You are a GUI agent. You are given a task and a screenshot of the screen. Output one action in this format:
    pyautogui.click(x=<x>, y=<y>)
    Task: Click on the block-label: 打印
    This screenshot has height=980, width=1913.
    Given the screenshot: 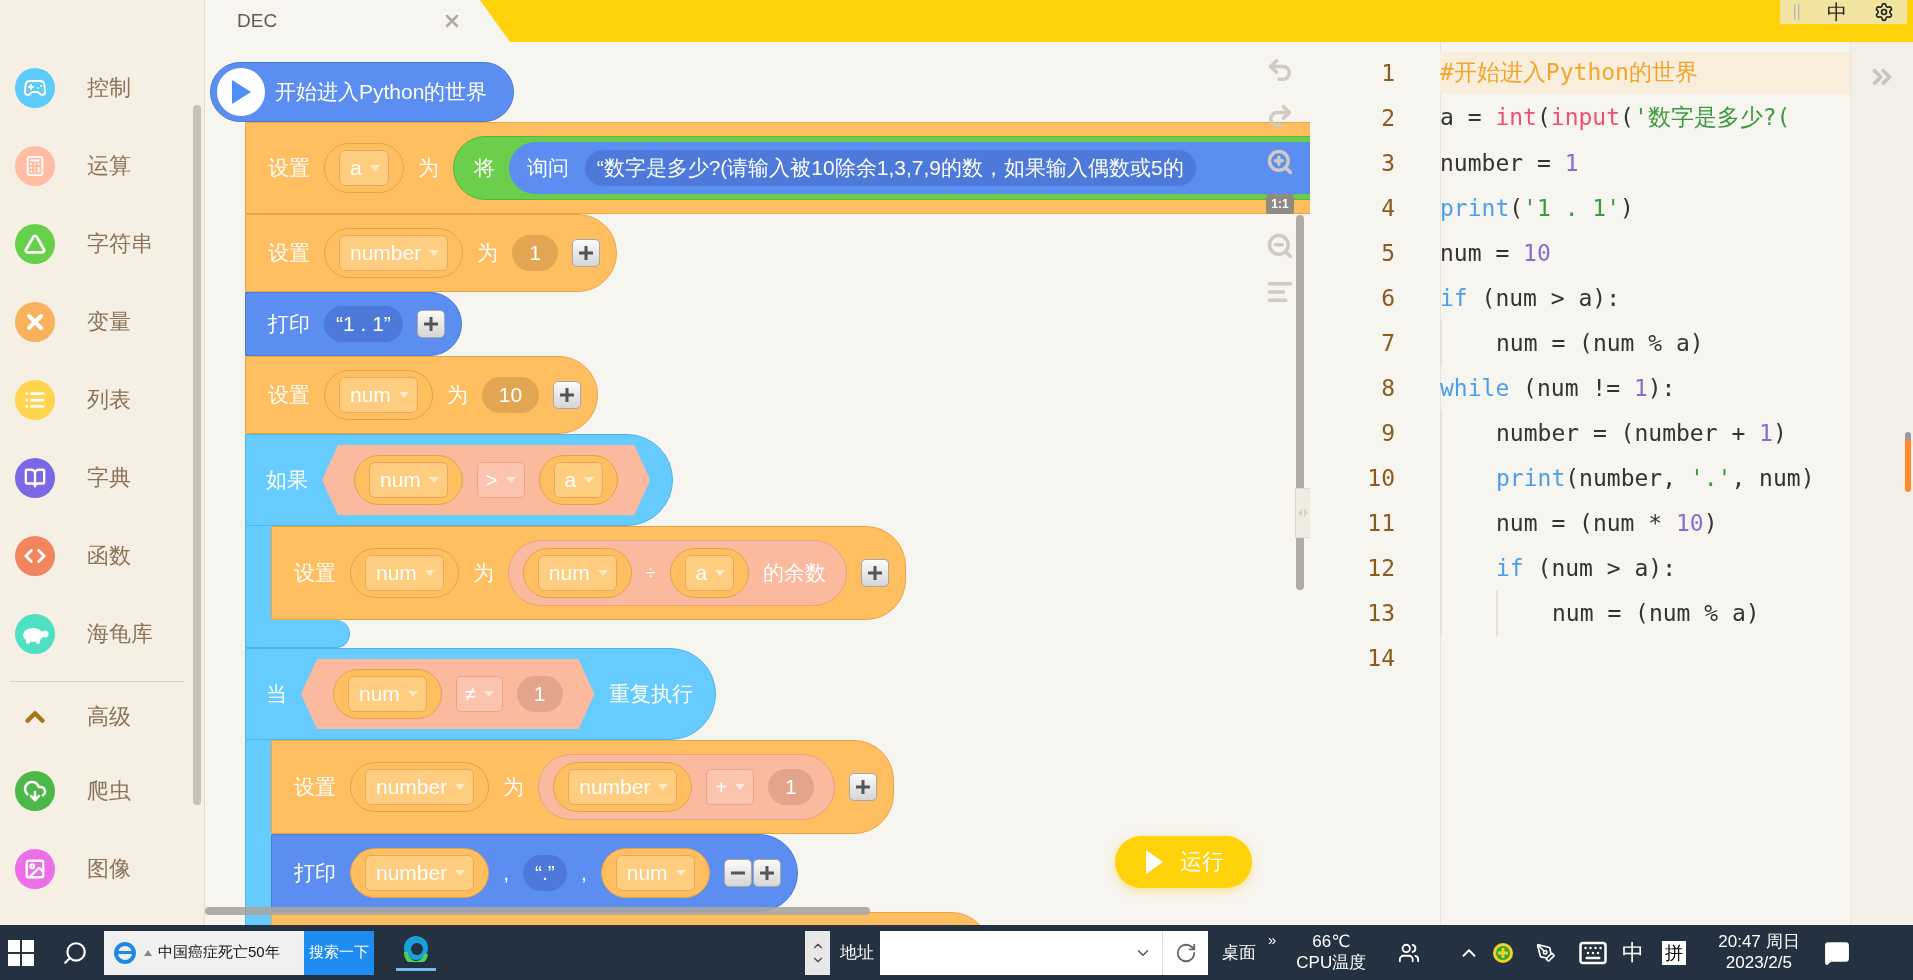 What is the action you would take?
    pyautogui.click(x=289, y=324)
    